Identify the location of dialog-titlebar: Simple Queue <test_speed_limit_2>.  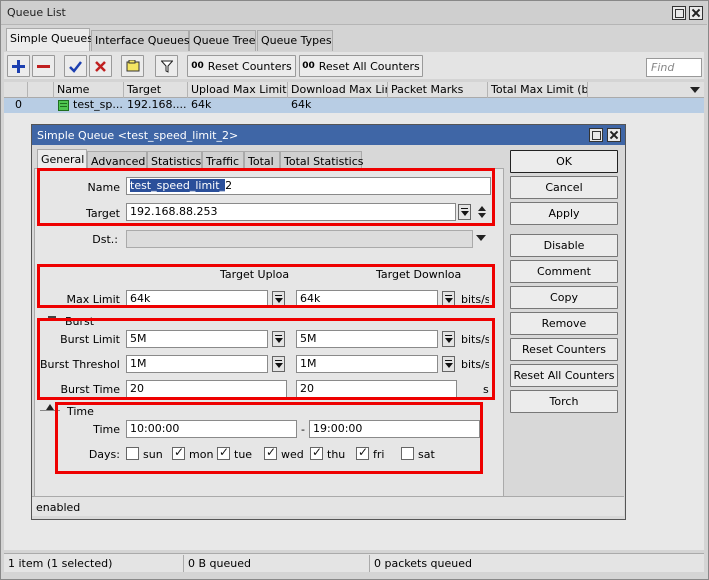
(328, 135).